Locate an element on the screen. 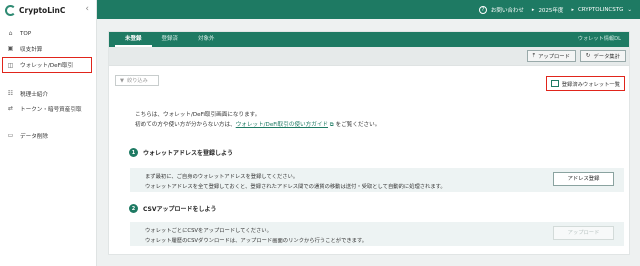  sidebar-item-label: ウォレット/DeFi取引 is located at coordinates (47, 66).